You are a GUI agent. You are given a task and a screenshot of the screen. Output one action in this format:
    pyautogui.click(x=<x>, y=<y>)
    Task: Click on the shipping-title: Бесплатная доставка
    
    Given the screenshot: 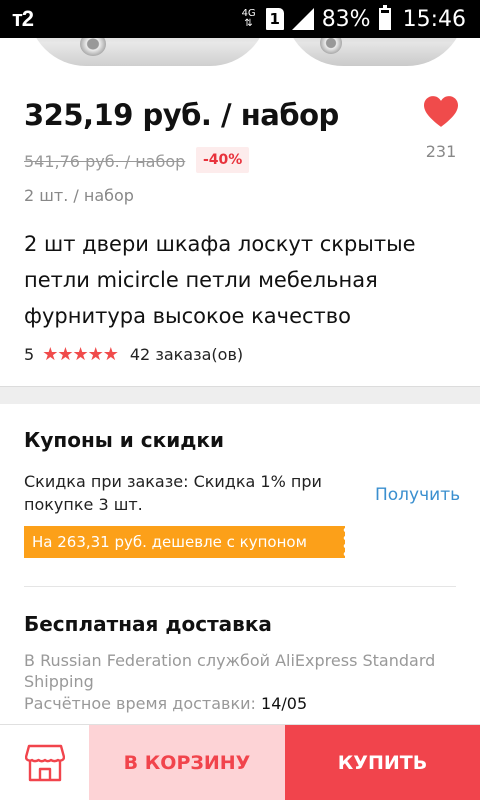 What is the action you would take?
    pyautogui.click(x=148, y=624)
    